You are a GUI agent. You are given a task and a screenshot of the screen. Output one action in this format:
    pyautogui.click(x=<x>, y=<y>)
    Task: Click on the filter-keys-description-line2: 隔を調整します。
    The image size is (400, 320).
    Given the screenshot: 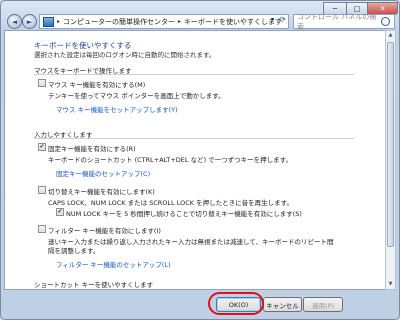 What is the action you would take?
    pyautogui.click(x=74, y=251)
    